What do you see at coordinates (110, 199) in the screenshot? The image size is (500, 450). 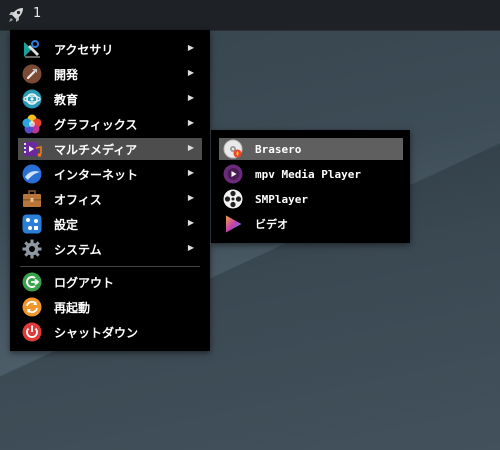 I see `menu-item-office: オフィス ▶` at bounding box center [110, 199].